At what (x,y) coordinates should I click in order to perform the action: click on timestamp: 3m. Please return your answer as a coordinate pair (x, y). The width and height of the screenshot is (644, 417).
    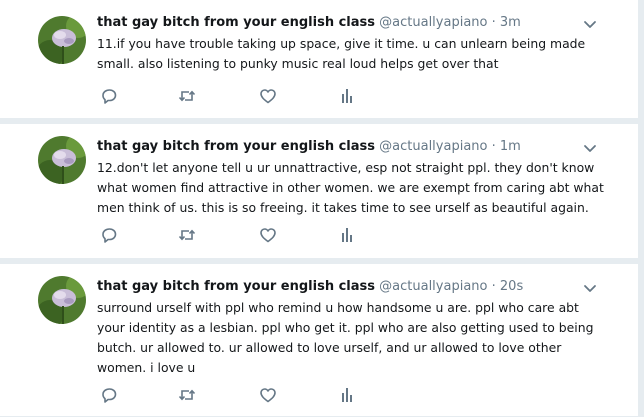
    Looking at the image, I should click on (510, 22).